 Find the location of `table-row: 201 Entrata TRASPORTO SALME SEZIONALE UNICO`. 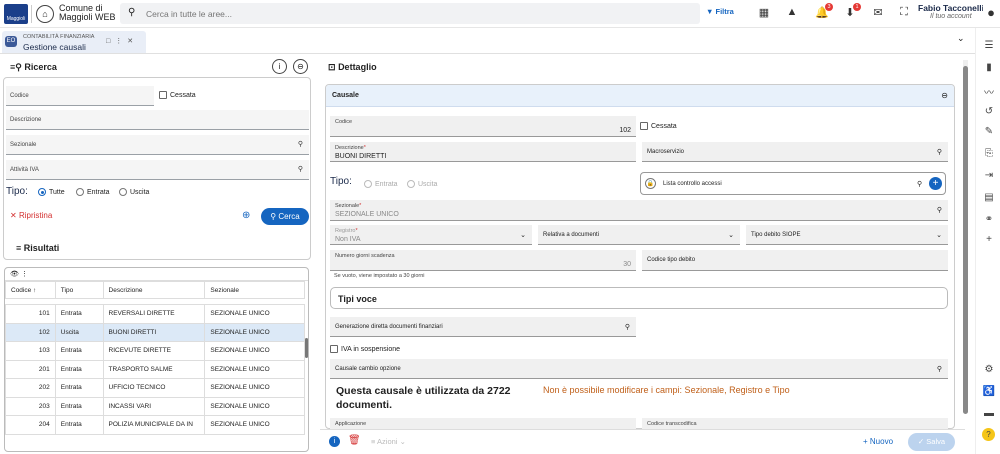

table-row: 201 Entrata TRASPORTO SALME SEZIONALE UNICO is located at coordinates (155, 369).